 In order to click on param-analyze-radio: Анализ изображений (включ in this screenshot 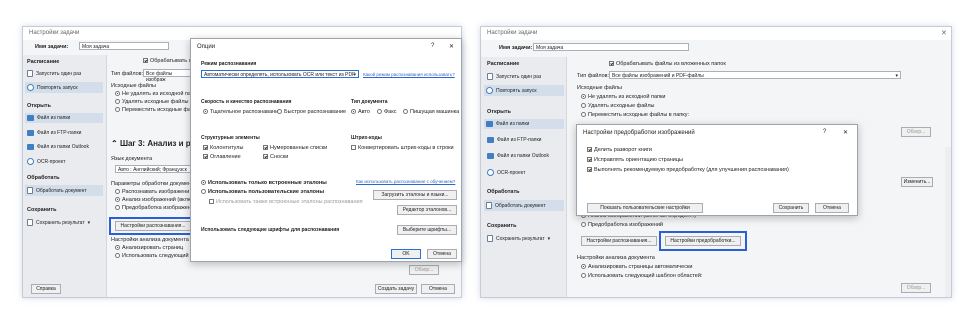, I will do `click(155, 200)`.